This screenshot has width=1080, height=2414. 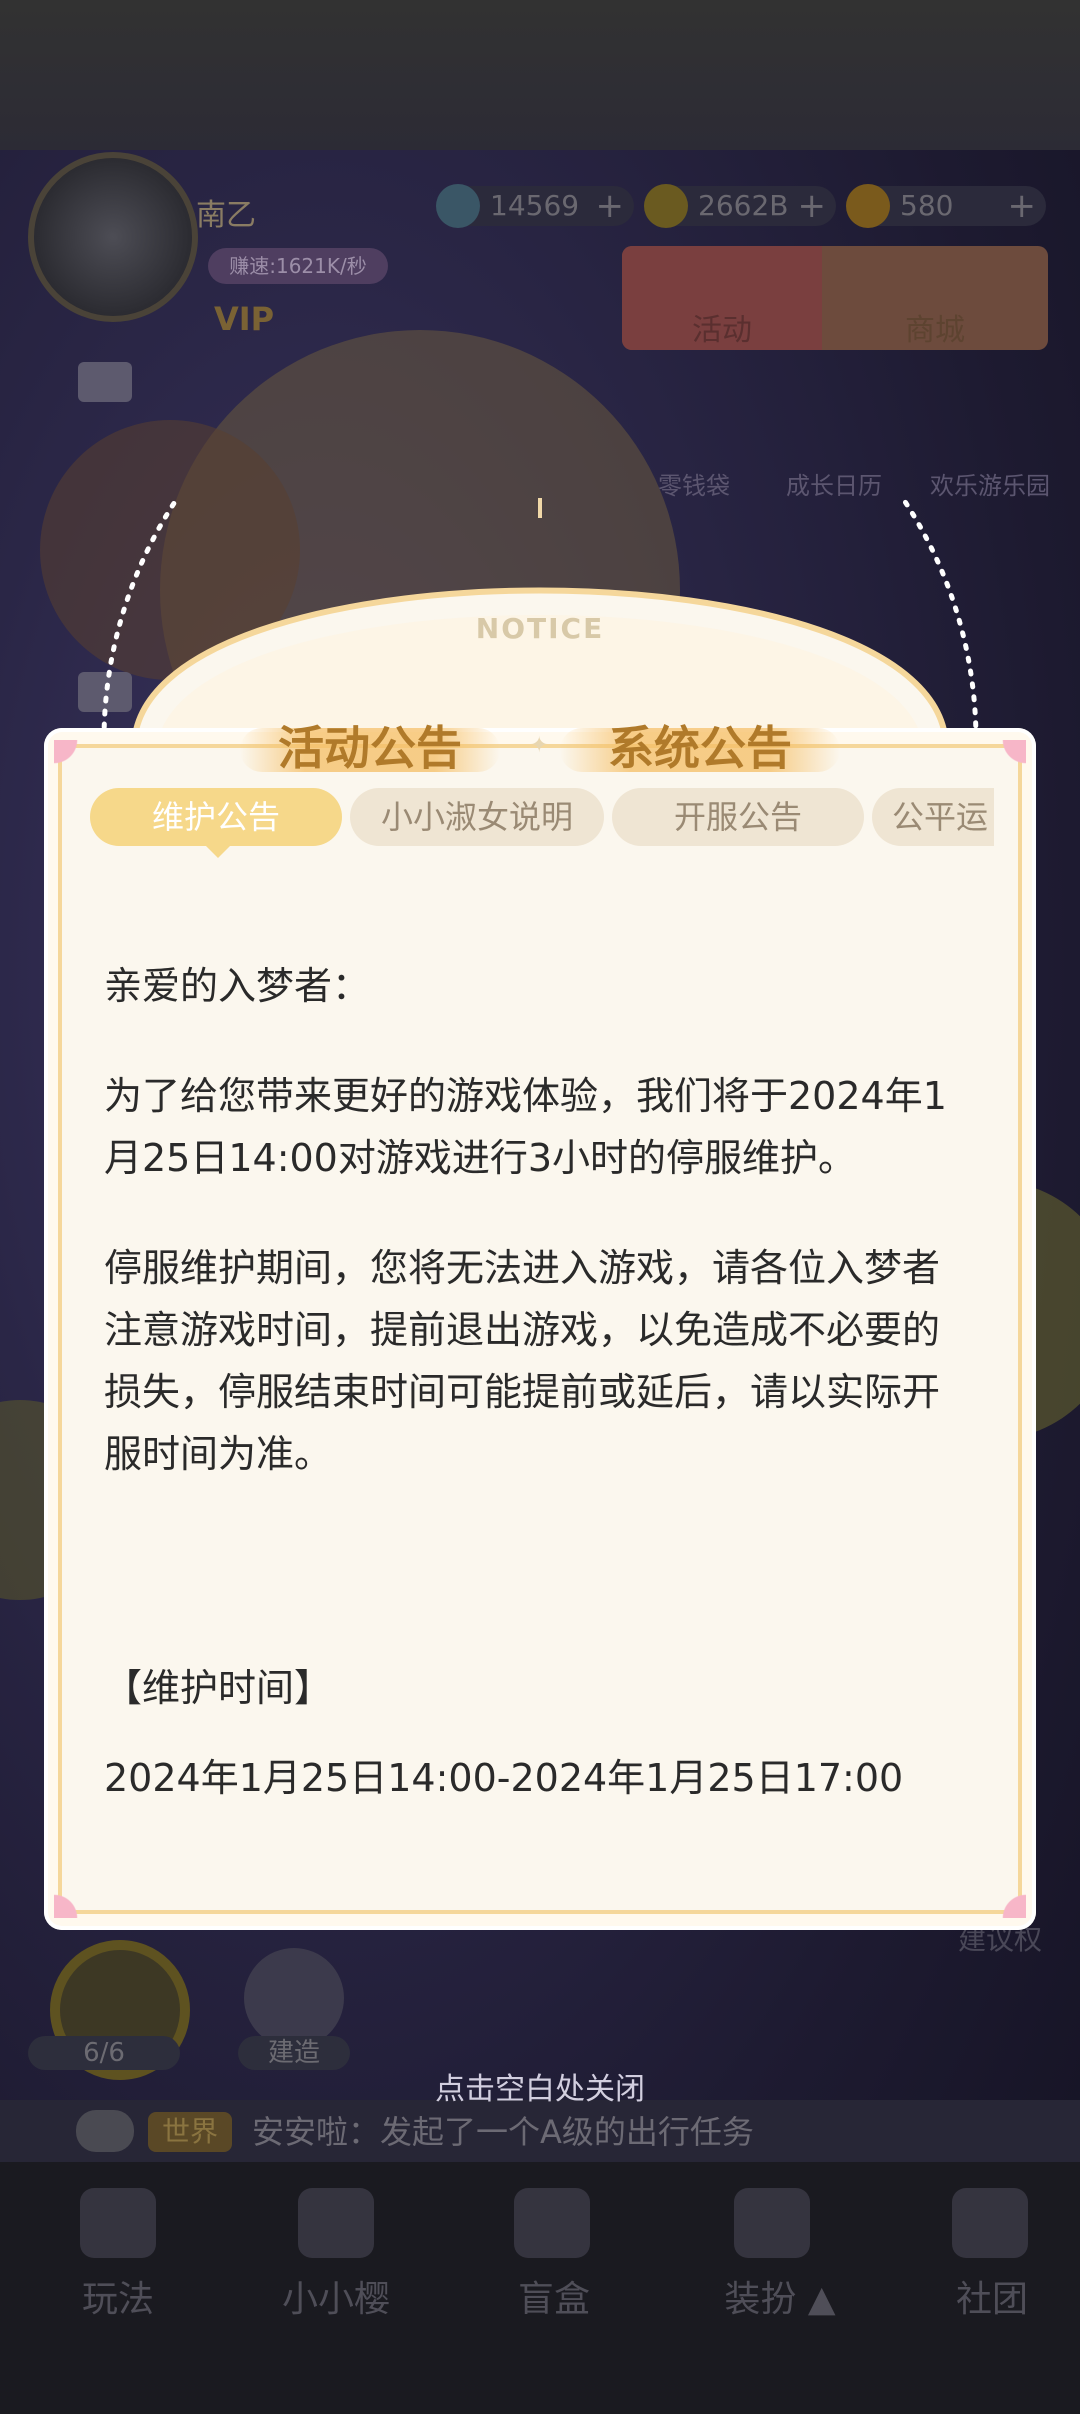 I want to click on shortcut-park: 欢乐游乐园, so click(x=990, y=483).